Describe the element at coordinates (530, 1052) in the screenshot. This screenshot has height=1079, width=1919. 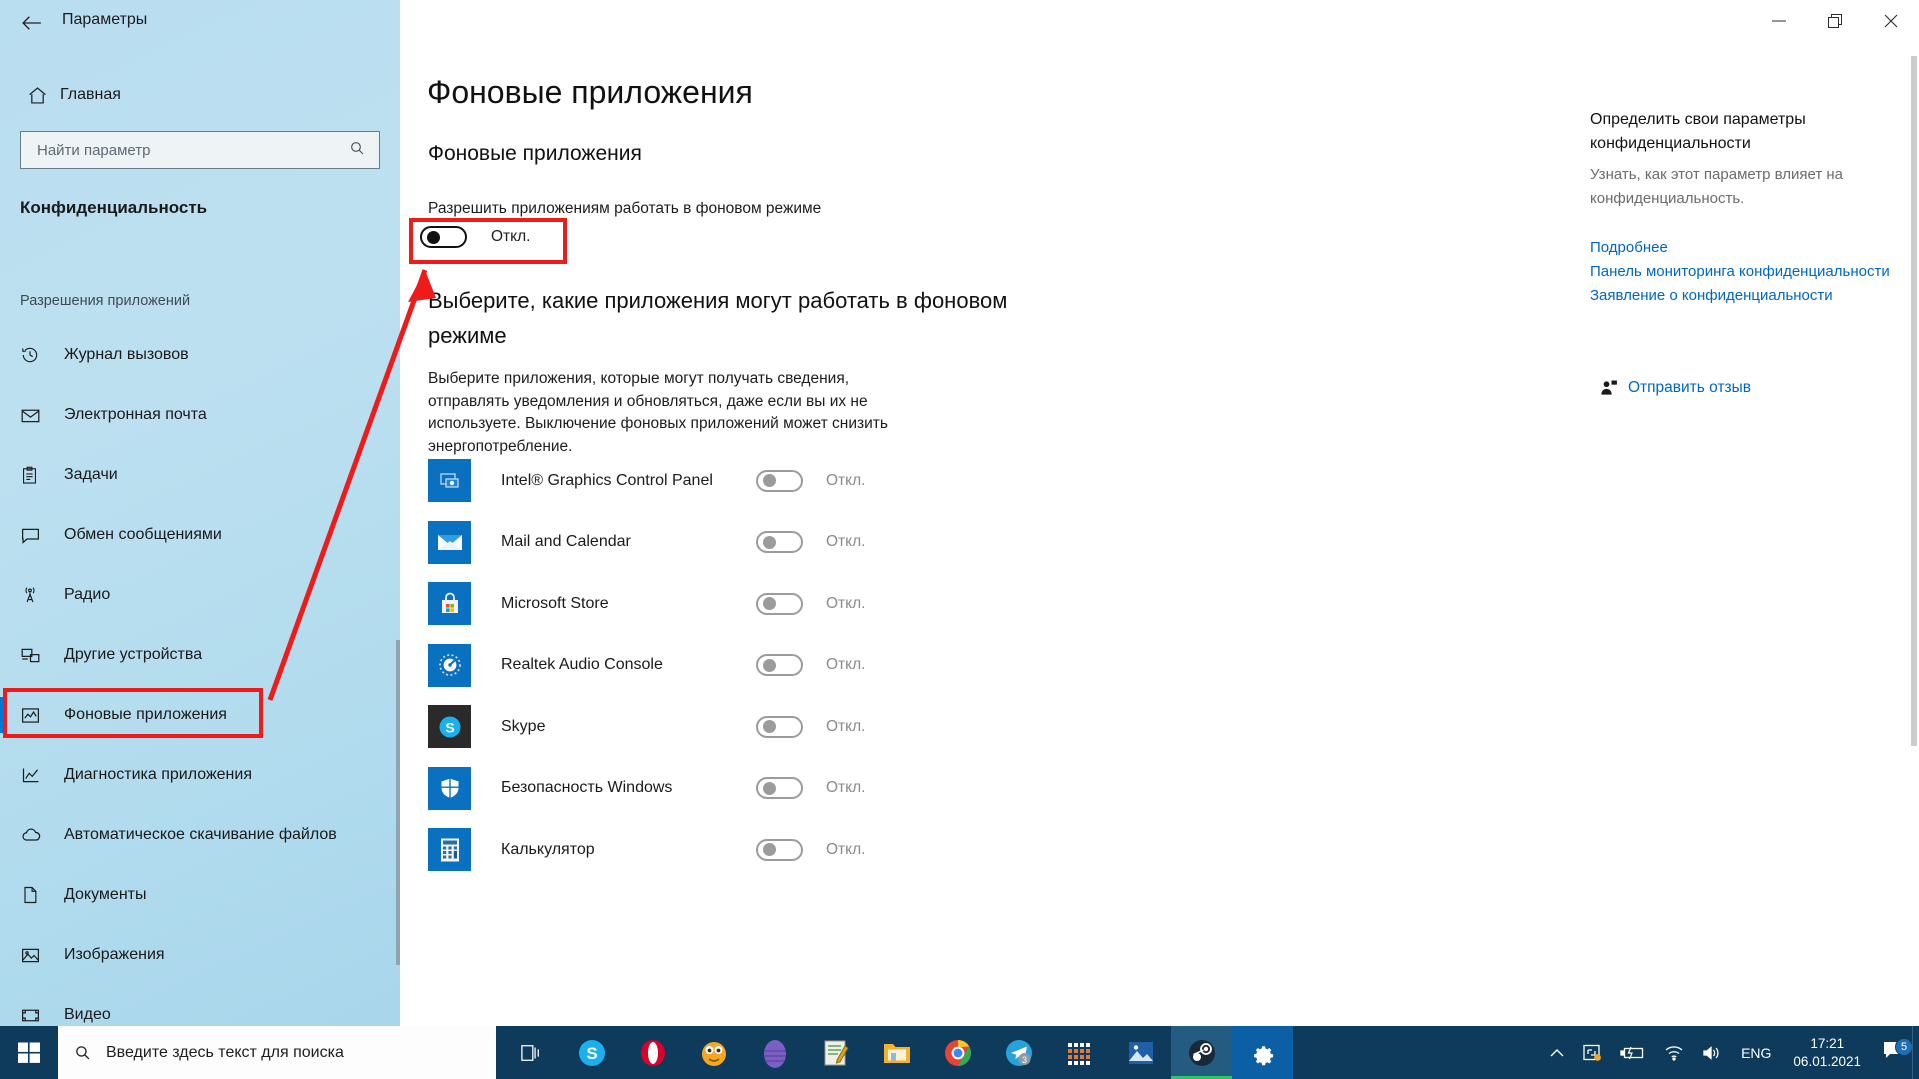
I see `task-view-icon` at that location.